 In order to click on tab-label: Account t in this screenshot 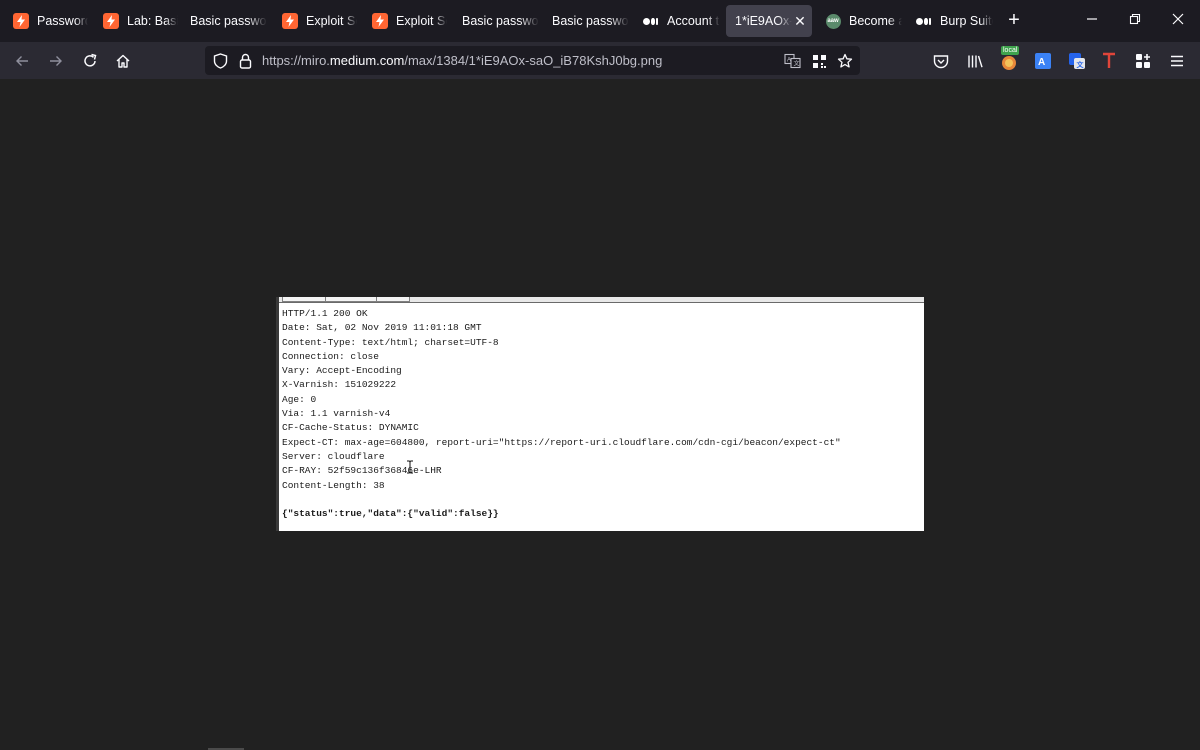, I will do `click(693, 21)`.